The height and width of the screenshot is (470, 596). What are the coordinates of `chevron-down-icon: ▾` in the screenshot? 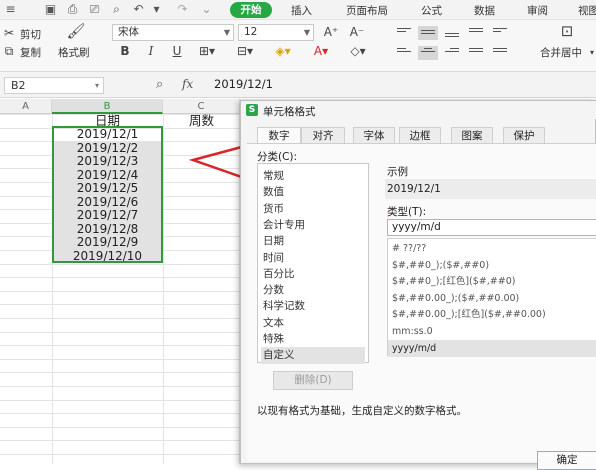 It's located at (592, 53).